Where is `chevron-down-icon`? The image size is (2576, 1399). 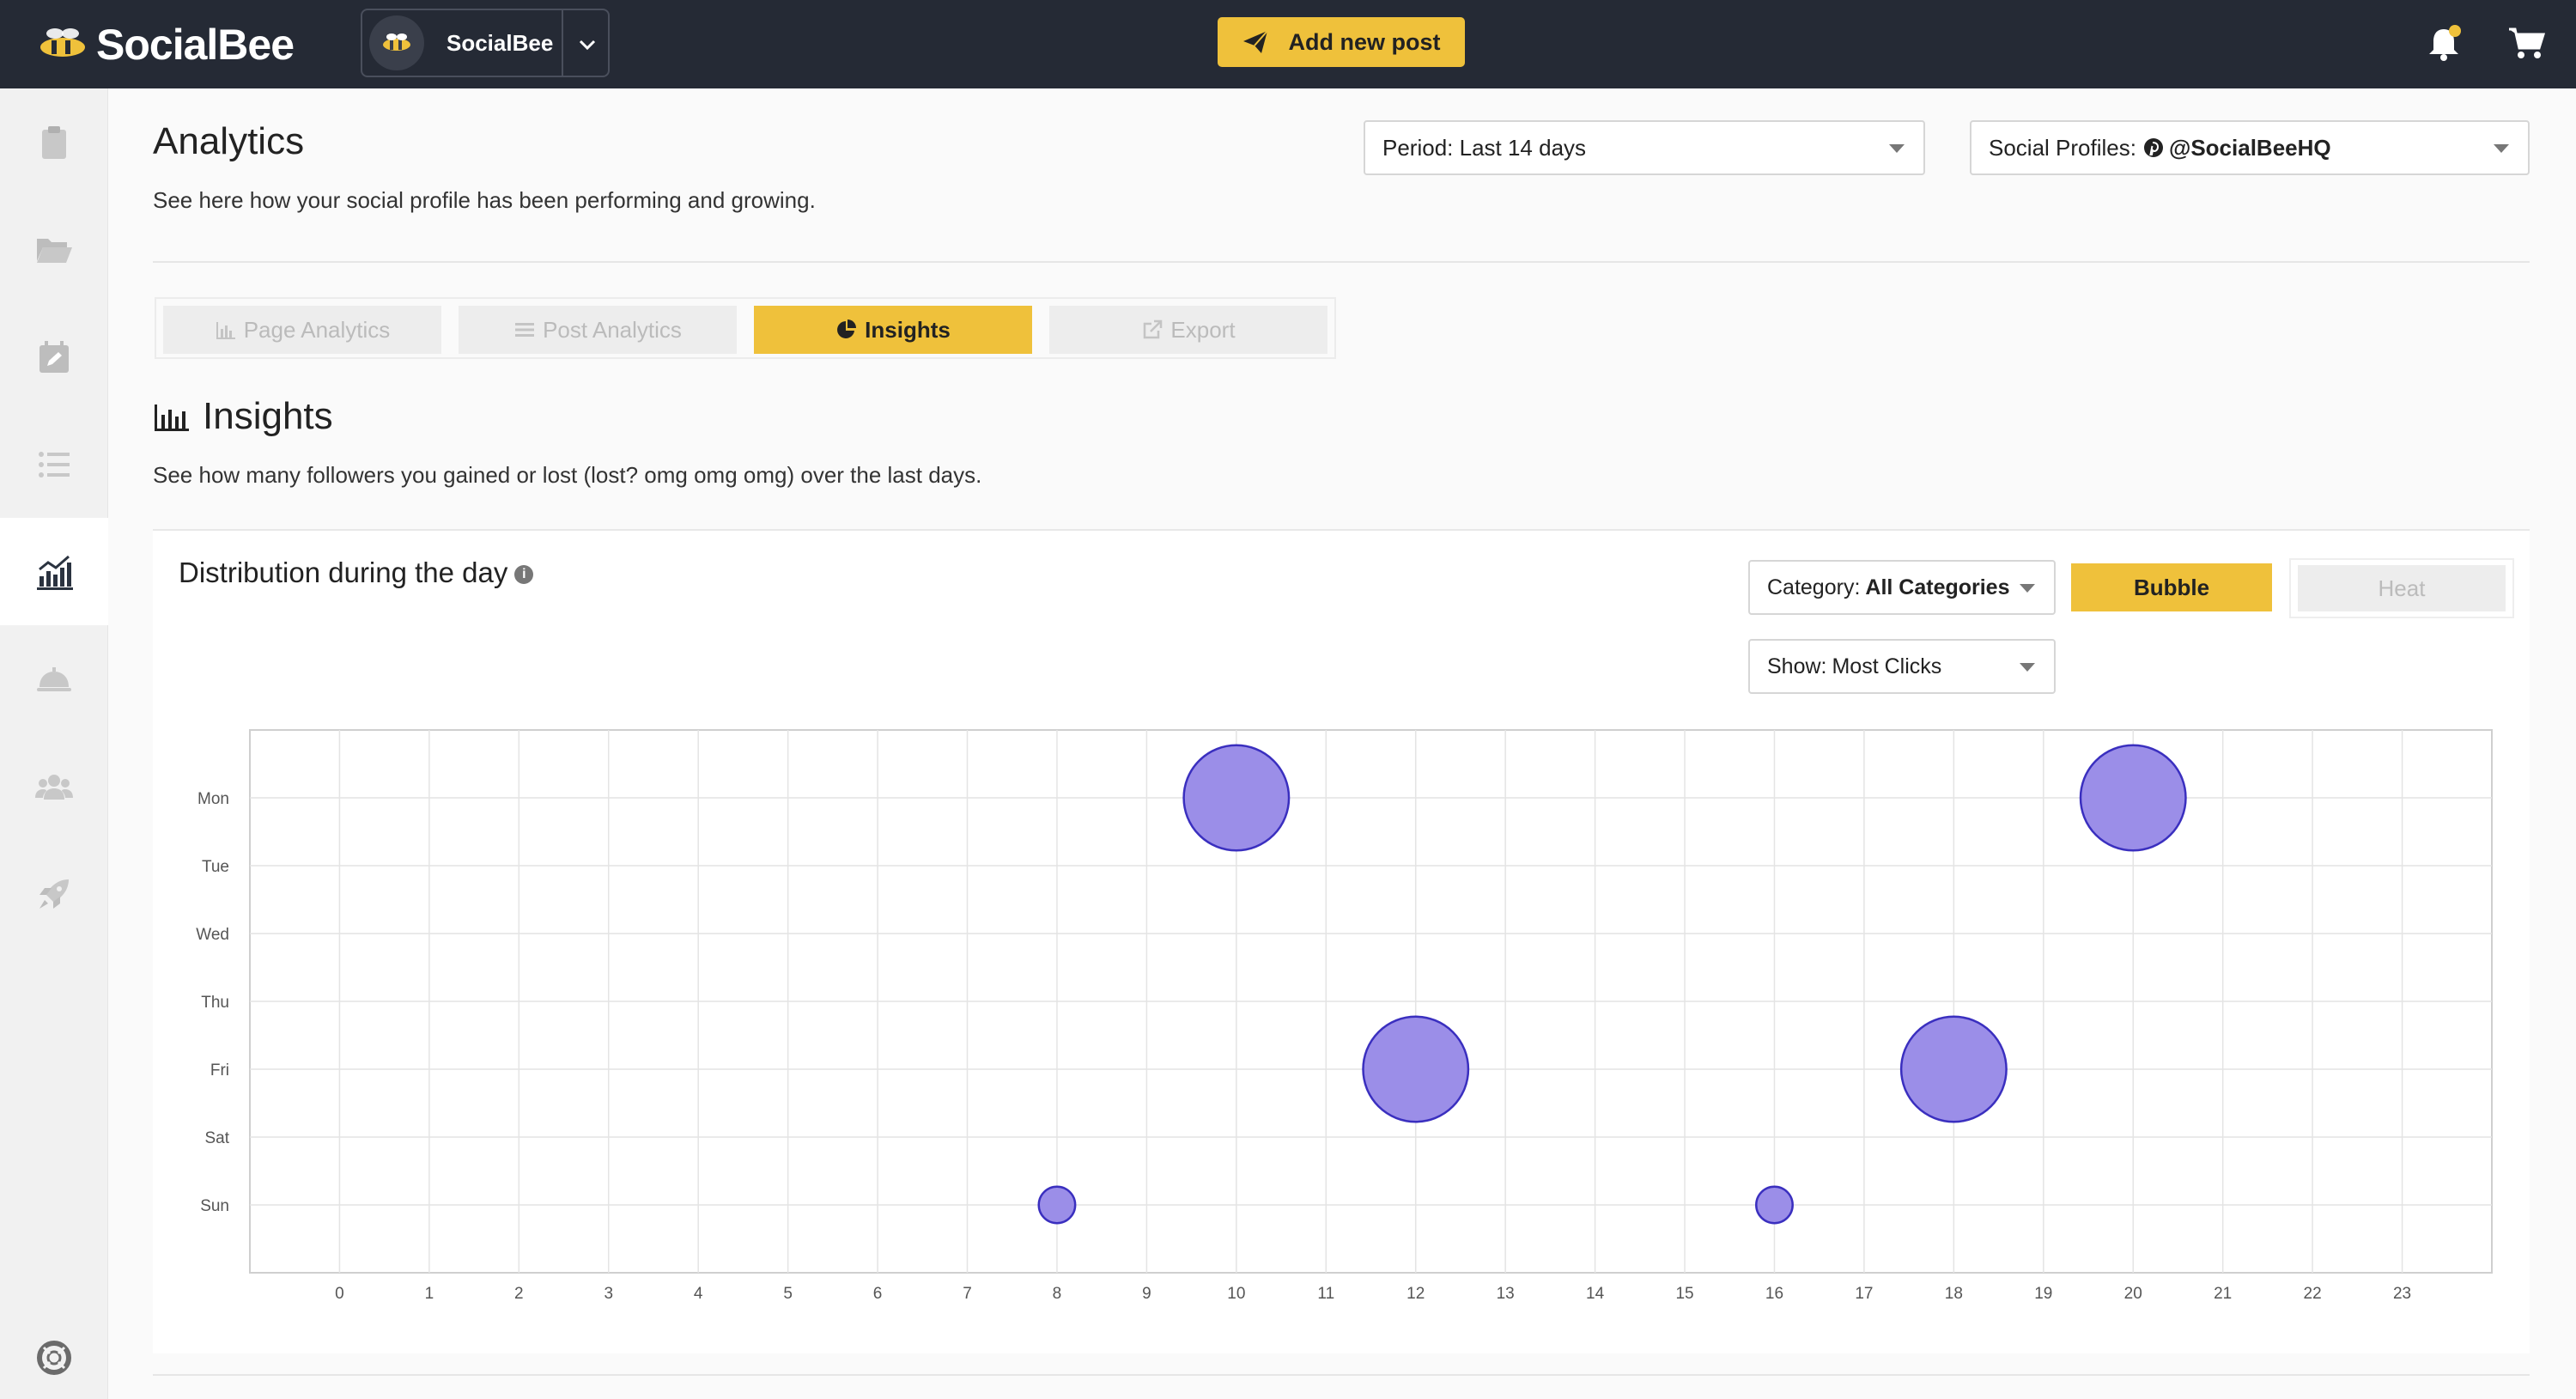 chevron-down-icon is located at coordinates (587, 45).